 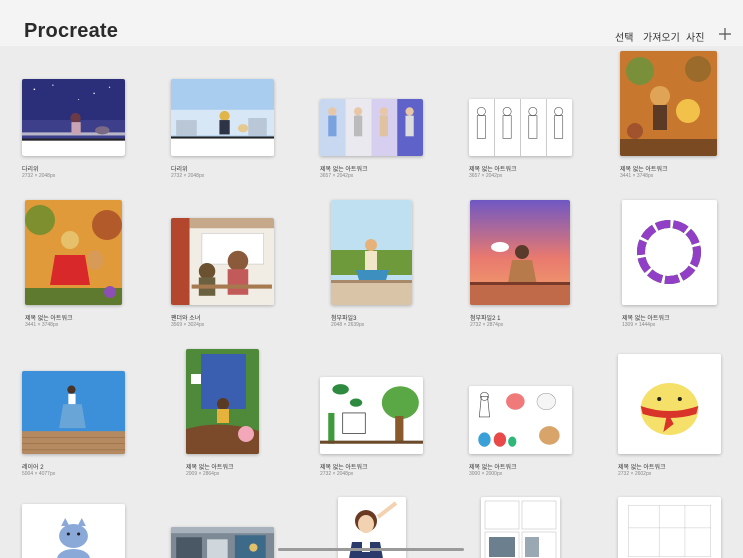 I want to click on artwork-dimensions: 5004 × 4077px, so click(x=39, y=474).